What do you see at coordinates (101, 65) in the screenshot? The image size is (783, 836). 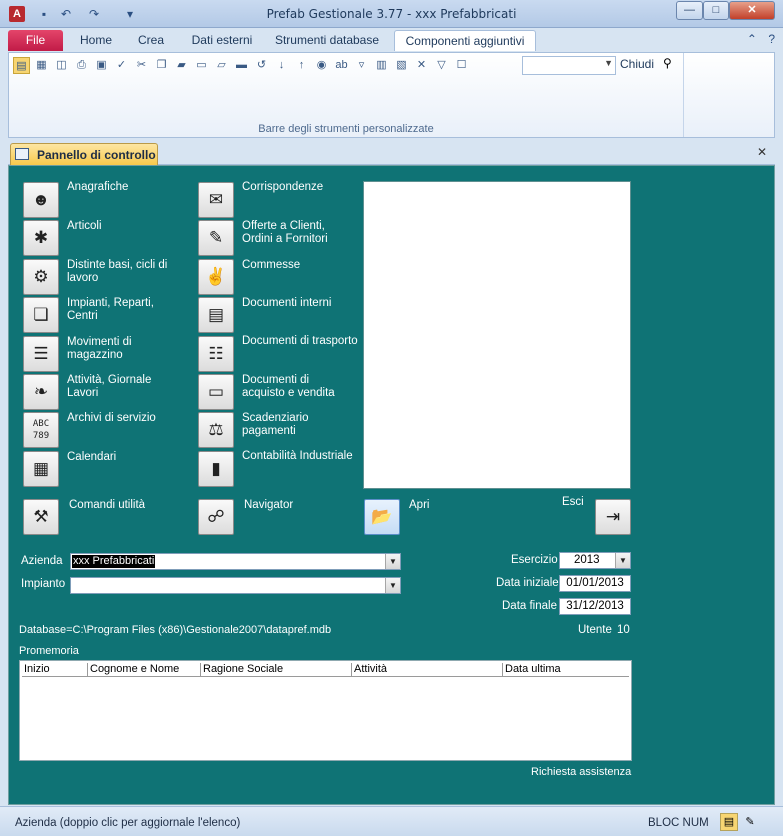 I see `print-setup-icon: ▣` at bounding box center [101, 65].